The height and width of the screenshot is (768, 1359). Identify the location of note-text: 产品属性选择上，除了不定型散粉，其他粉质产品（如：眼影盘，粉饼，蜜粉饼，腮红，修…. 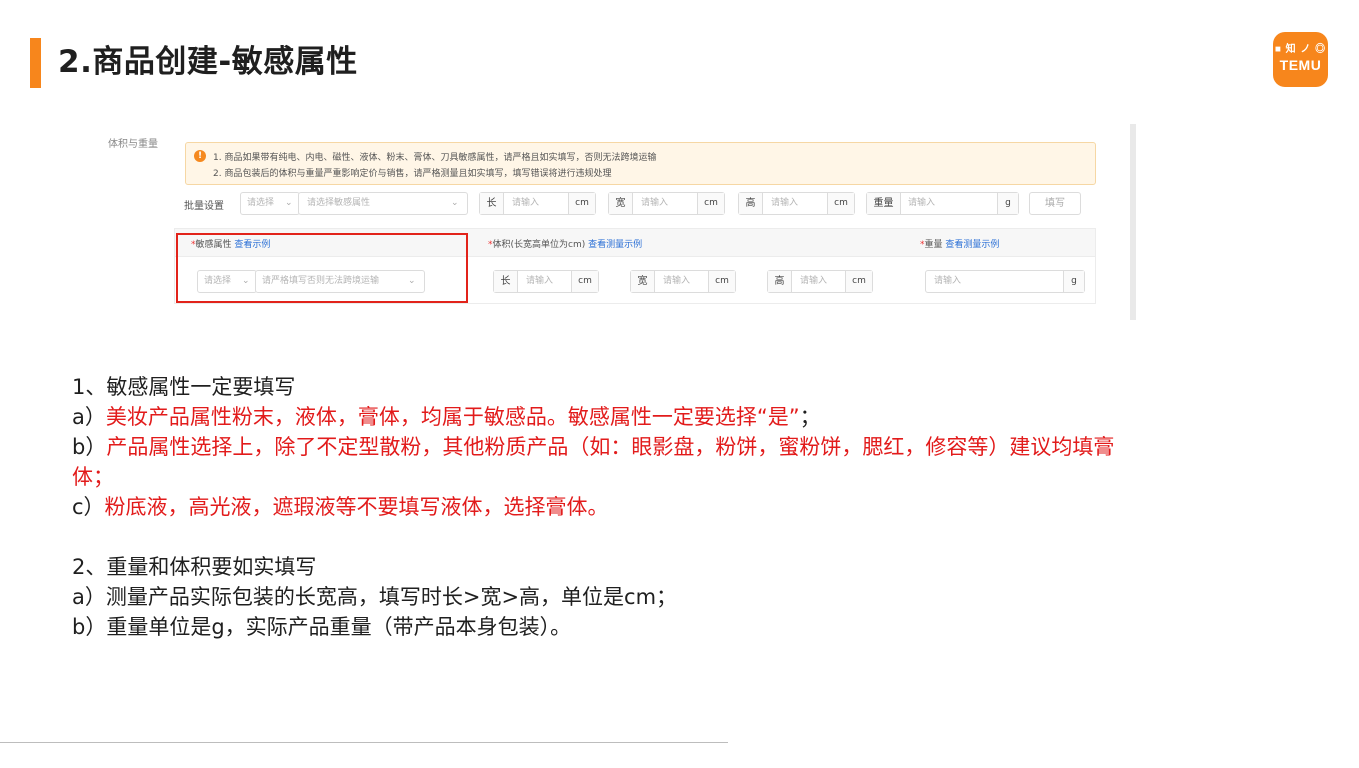
(593, 462).